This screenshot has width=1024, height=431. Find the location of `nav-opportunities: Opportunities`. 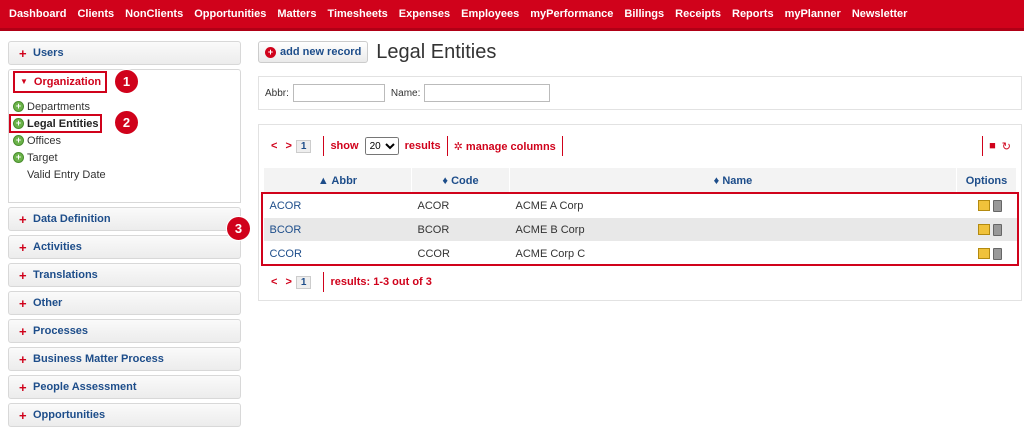

nav-opportunities: Opportunities is located at coordinates (230, 14).